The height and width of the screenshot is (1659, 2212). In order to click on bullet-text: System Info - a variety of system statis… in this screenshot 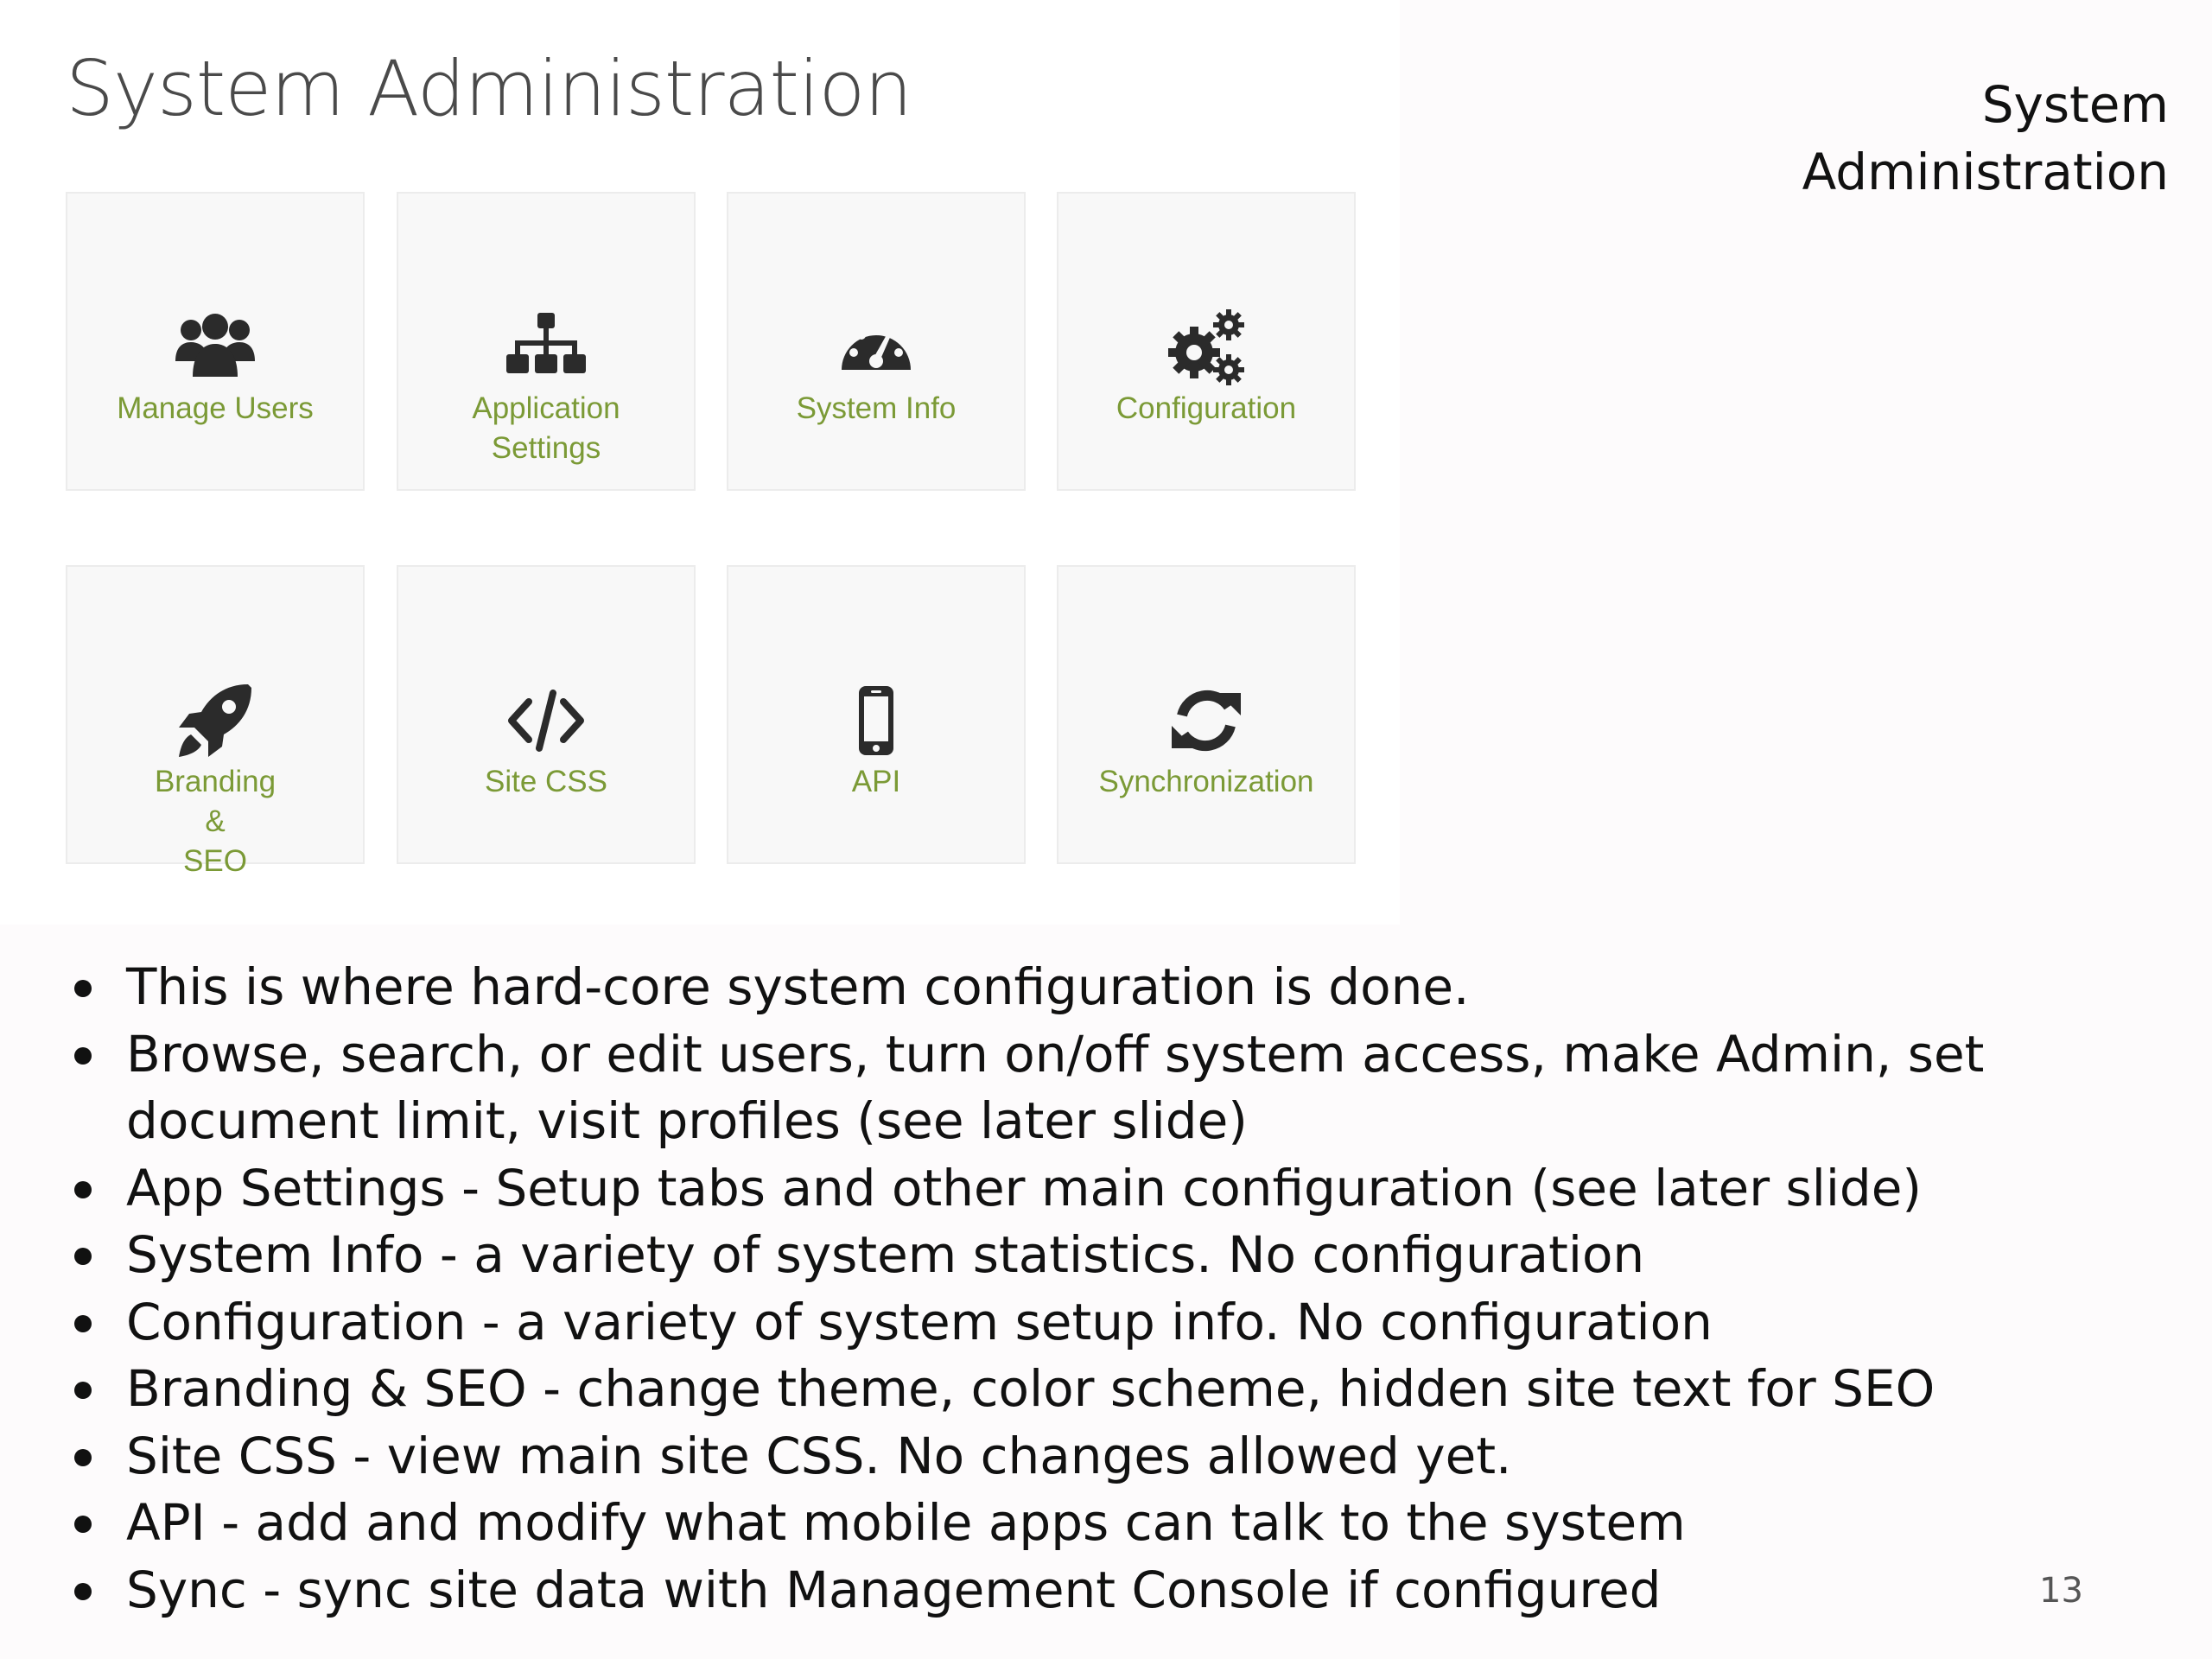, I will do `click(885, 1254)`.